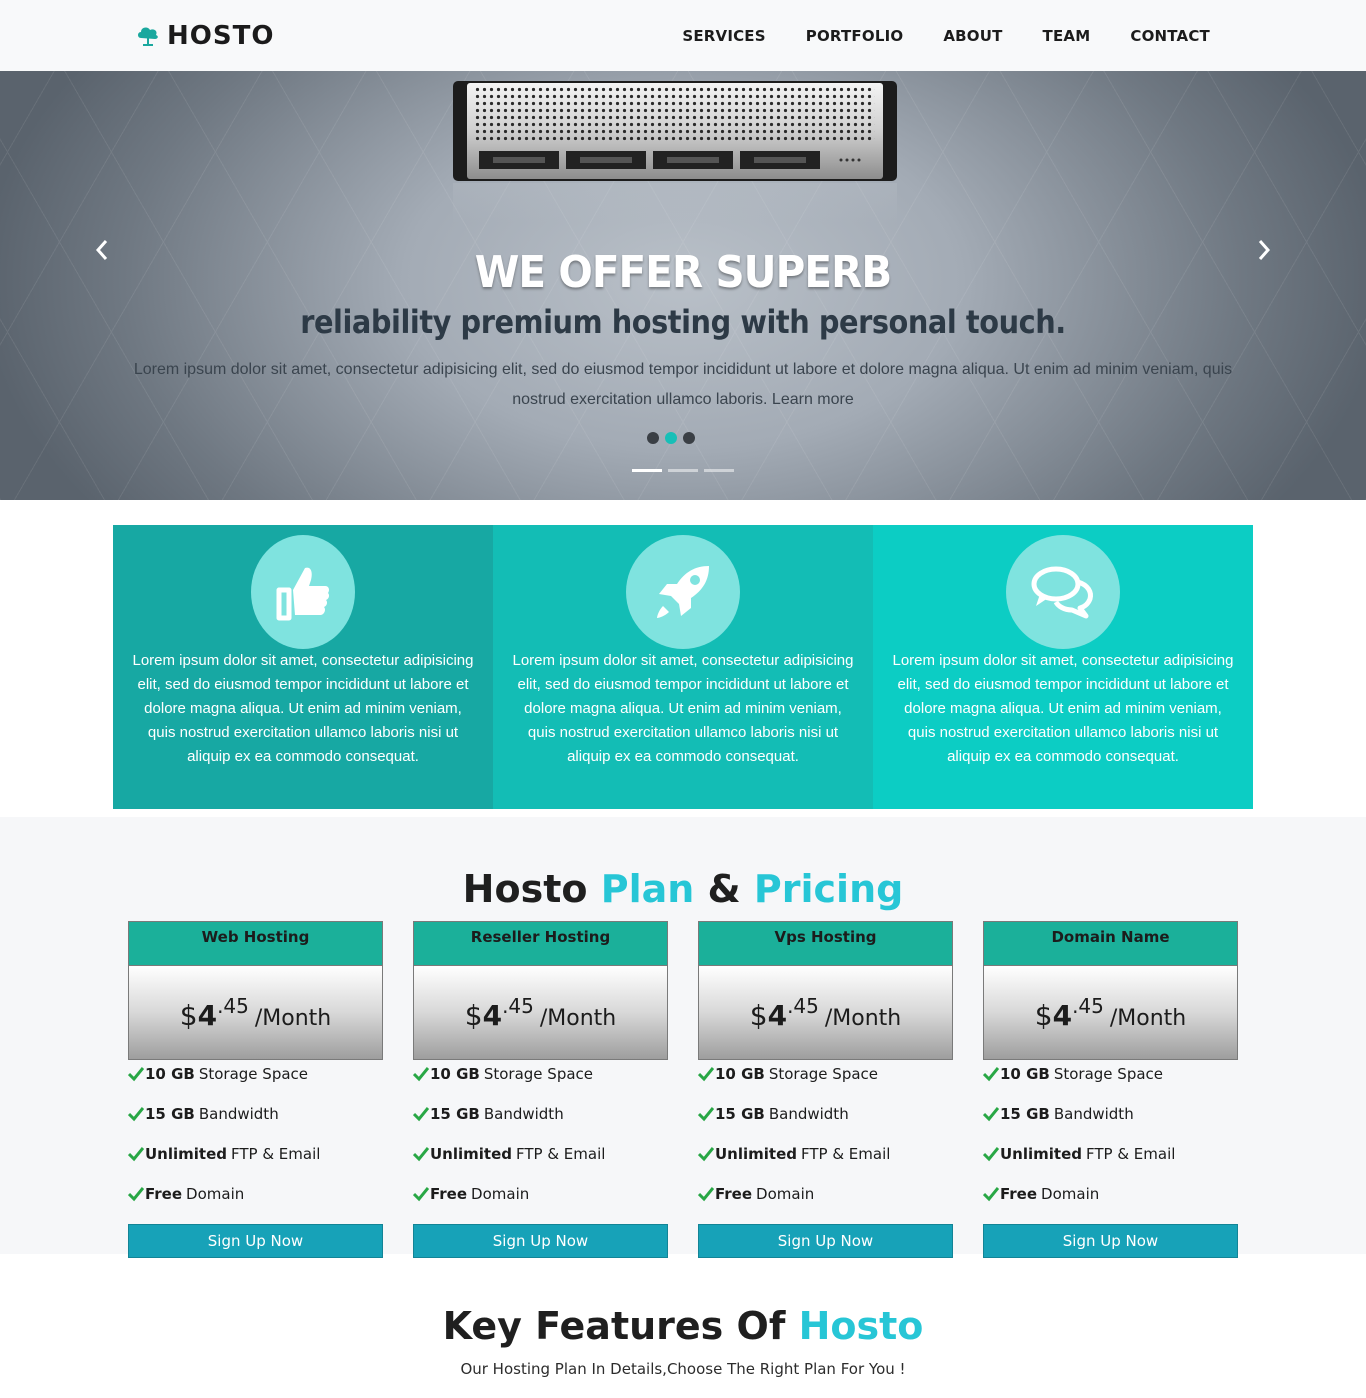 Image resolution: width=1366 pixels, height=1398 pixels. Describe the element at coordinates (723, 36) in the screenshot. I see `nav-services: SERVICES` at that location.